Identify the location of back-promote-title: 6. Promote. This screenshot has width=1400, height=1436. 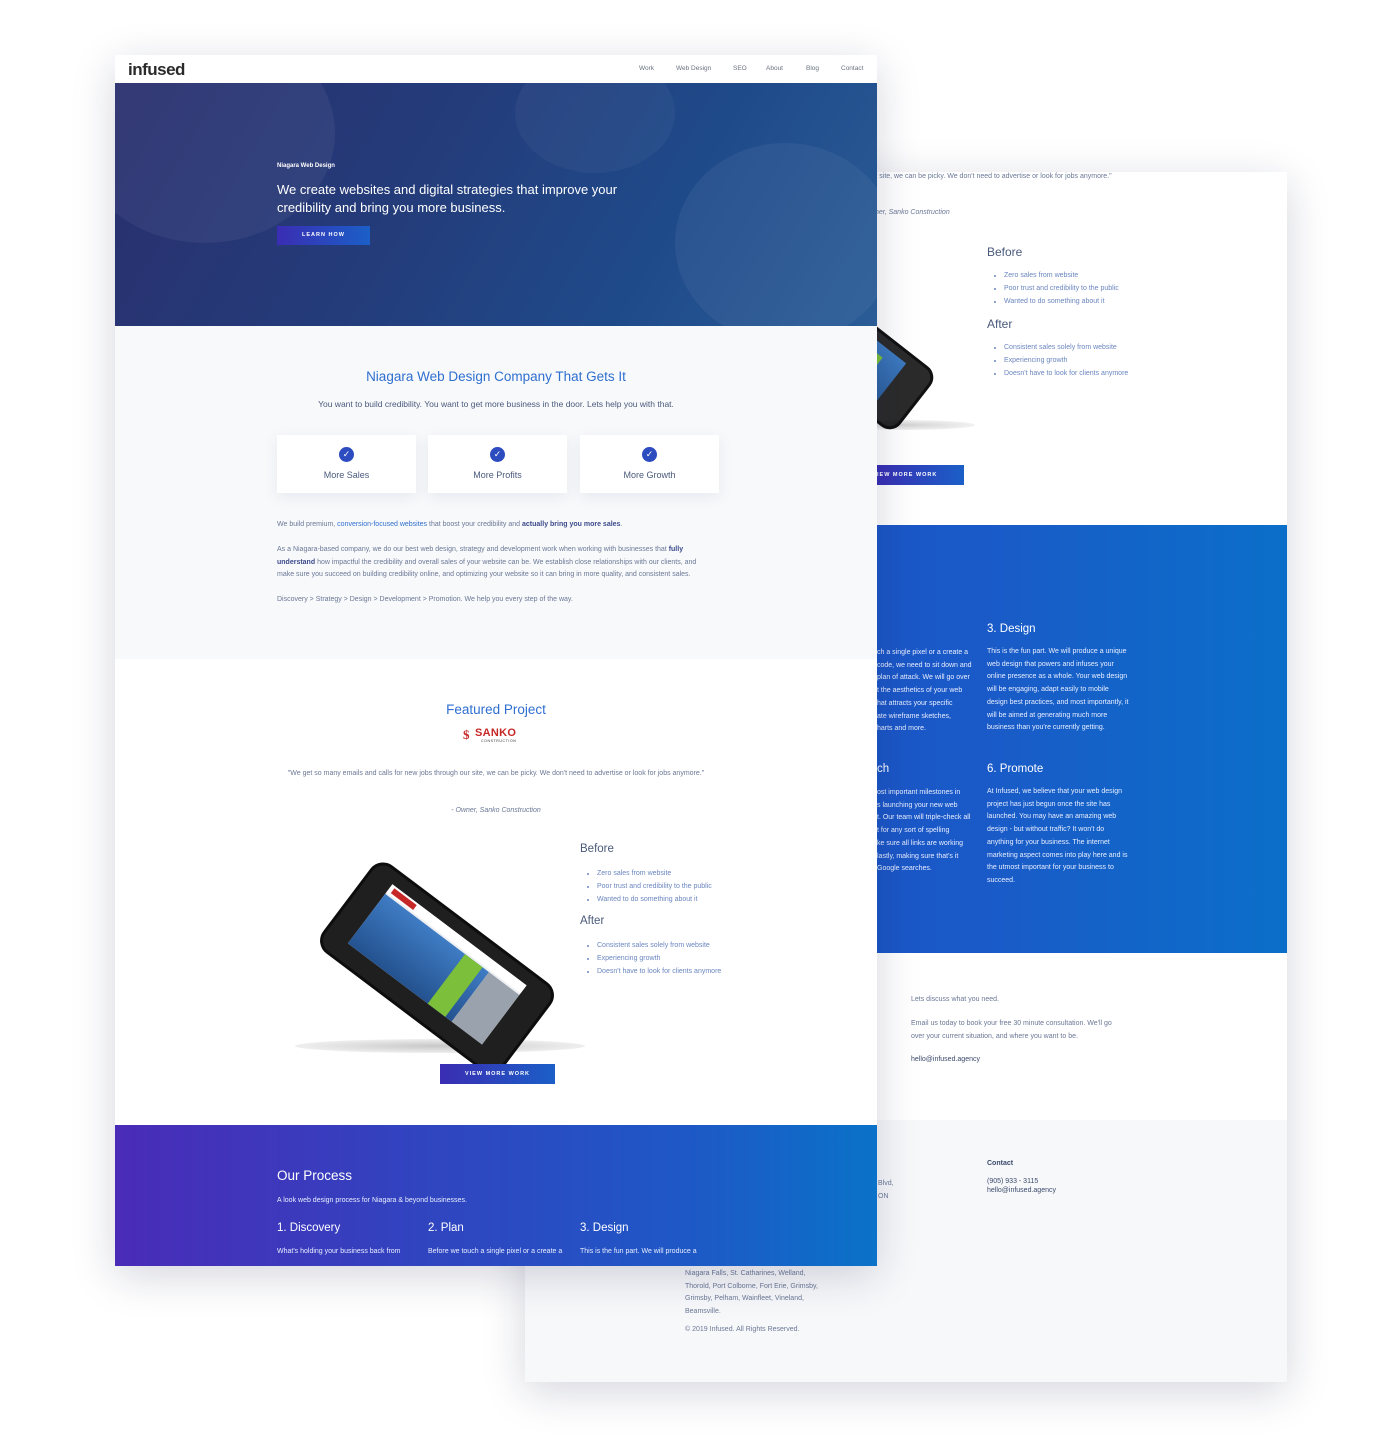
(1015, 769).